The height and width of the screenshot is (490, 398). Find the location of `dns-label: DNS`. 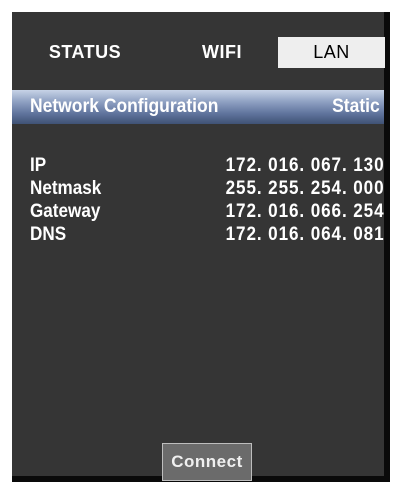

dns-label: DNS is located at coordinates (48, 234).